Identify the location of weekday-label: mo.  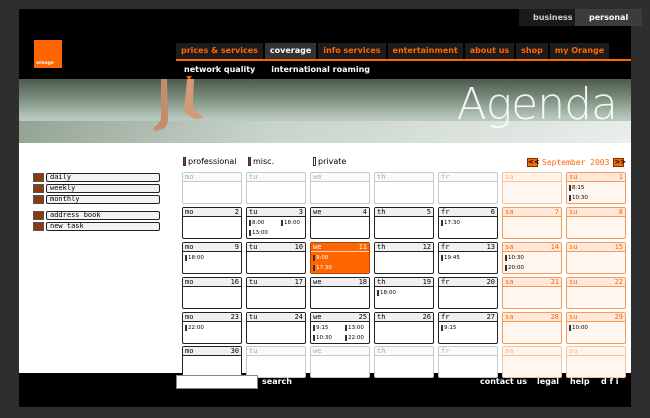
(189, 177).